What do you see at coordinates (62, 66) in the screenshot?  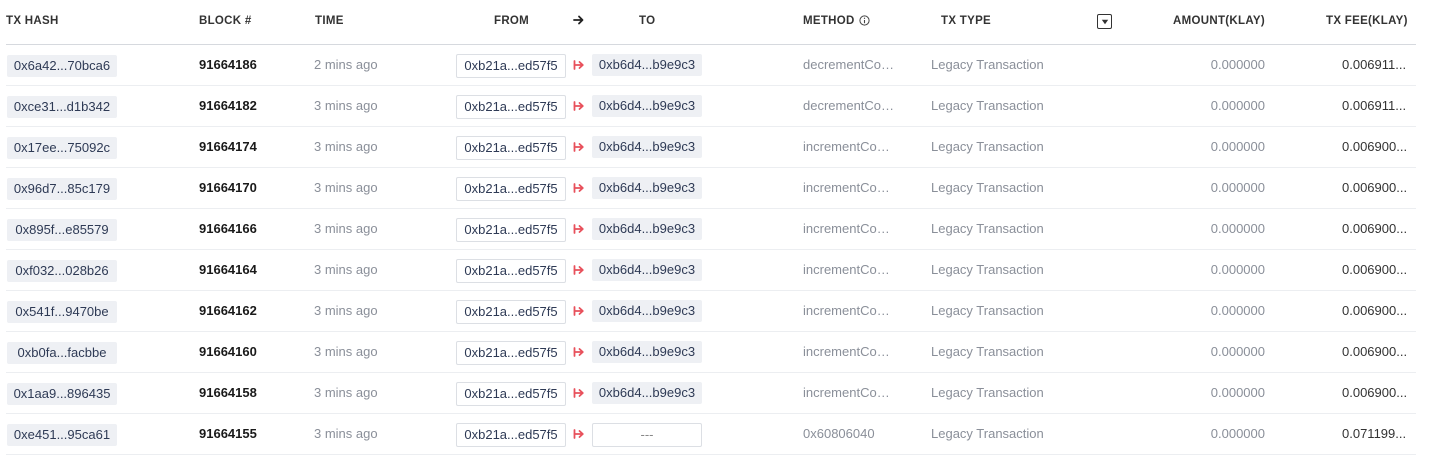 I see `tx-hash-link: 0x6a42...70bca6` at bounding box center [62, 66].